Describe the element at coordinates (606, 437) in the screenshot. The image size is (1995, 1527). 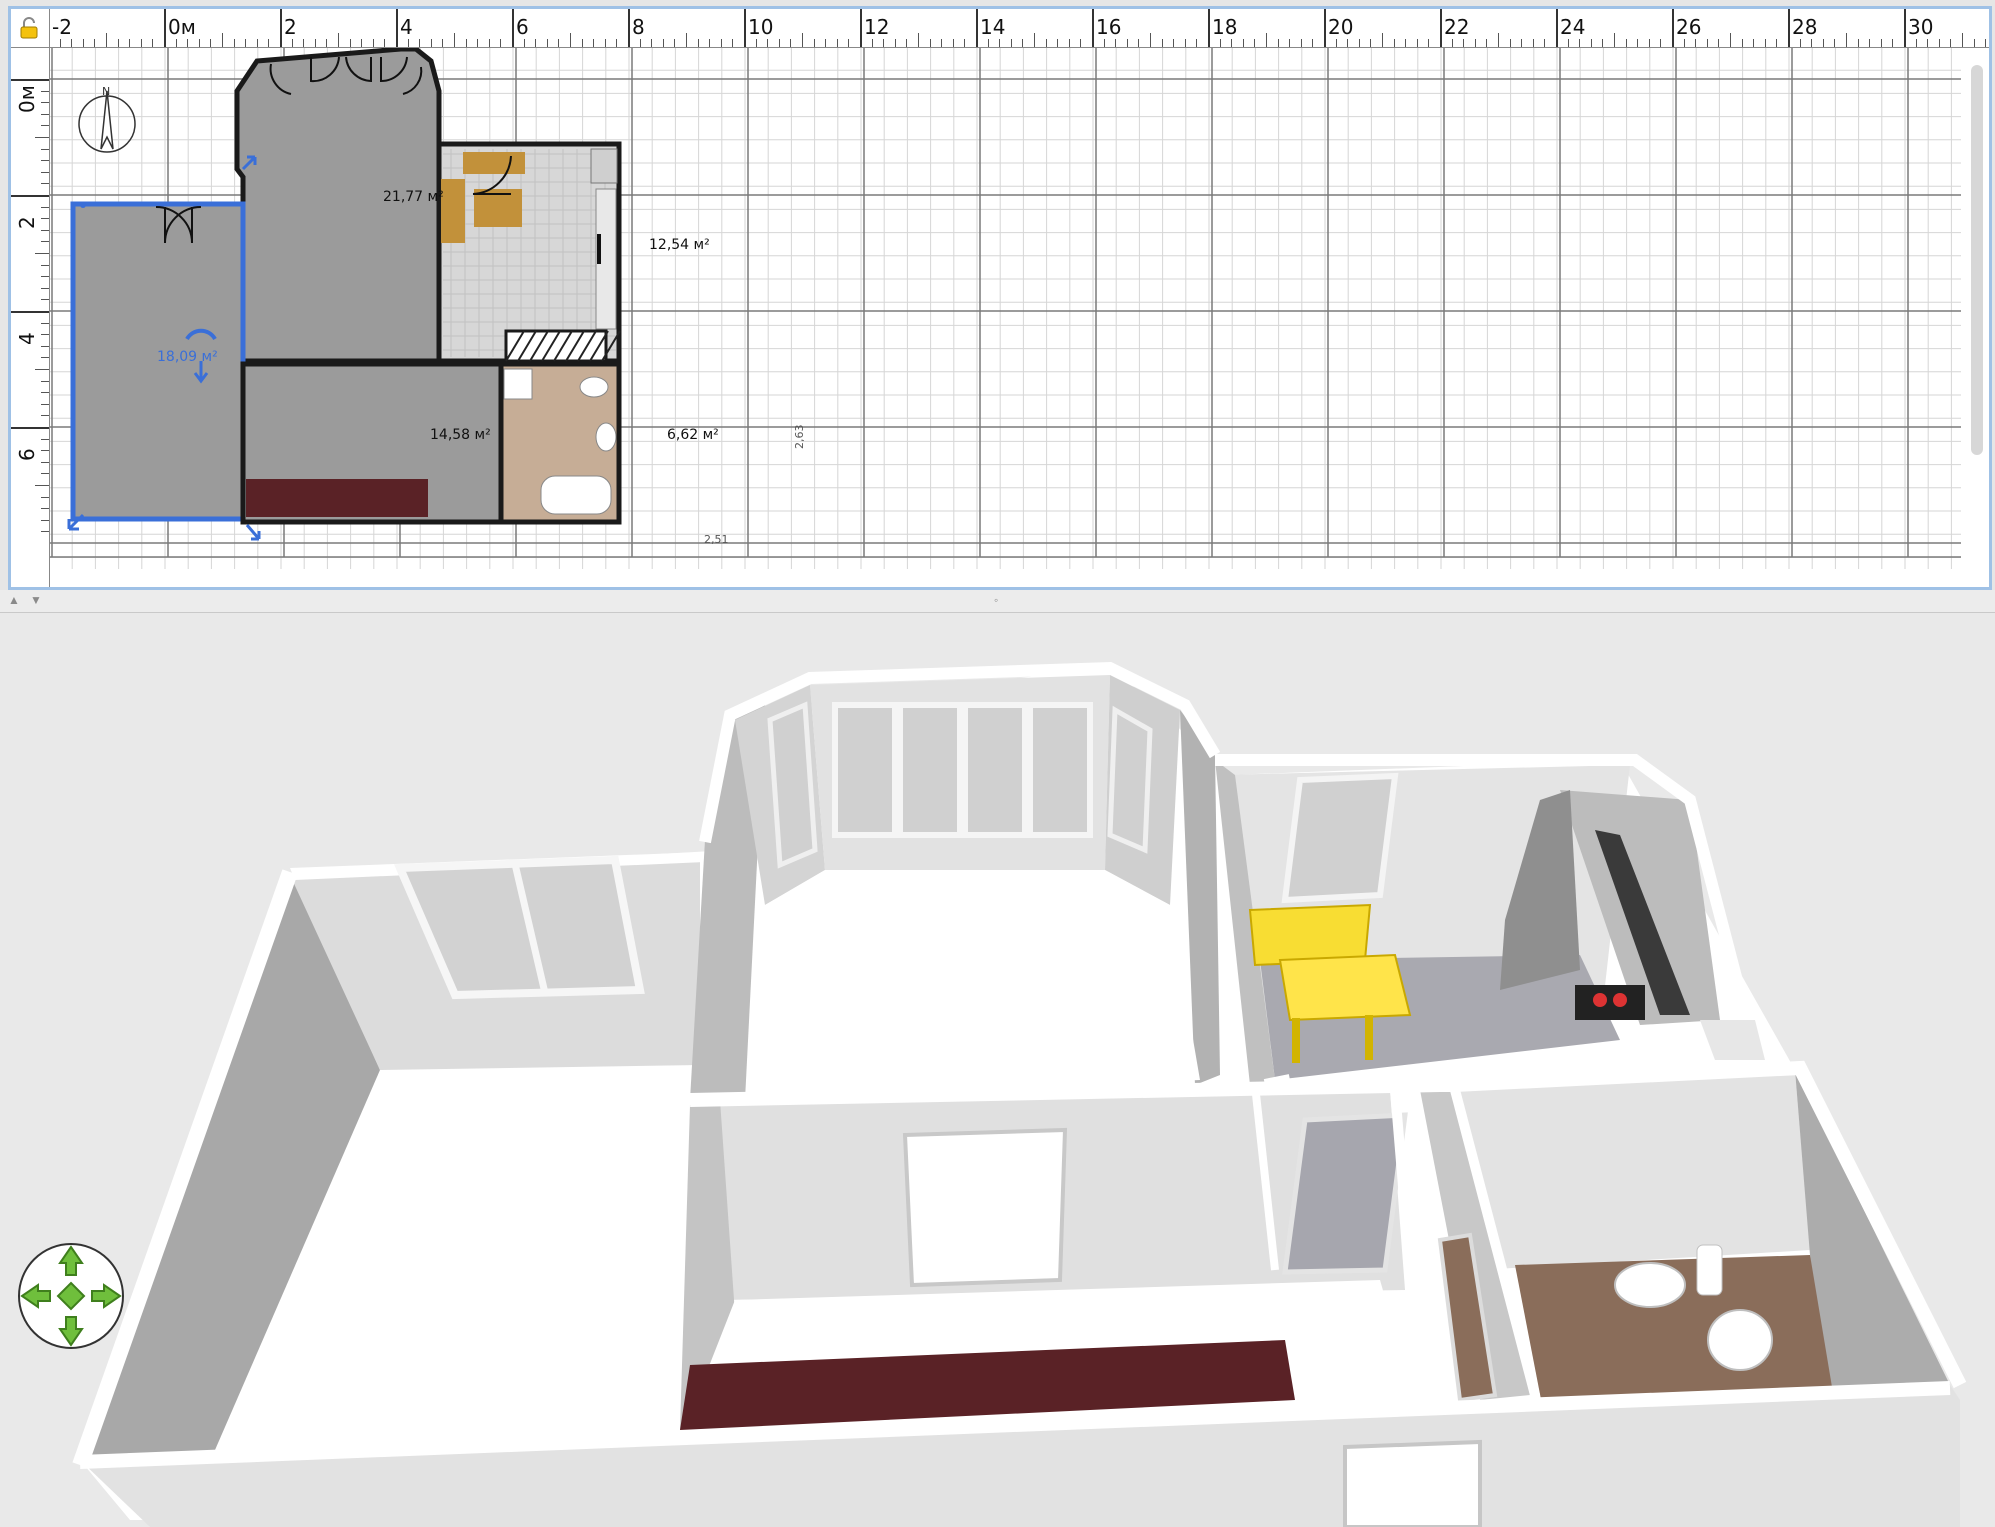
I see `bathroom-sink` at that location.